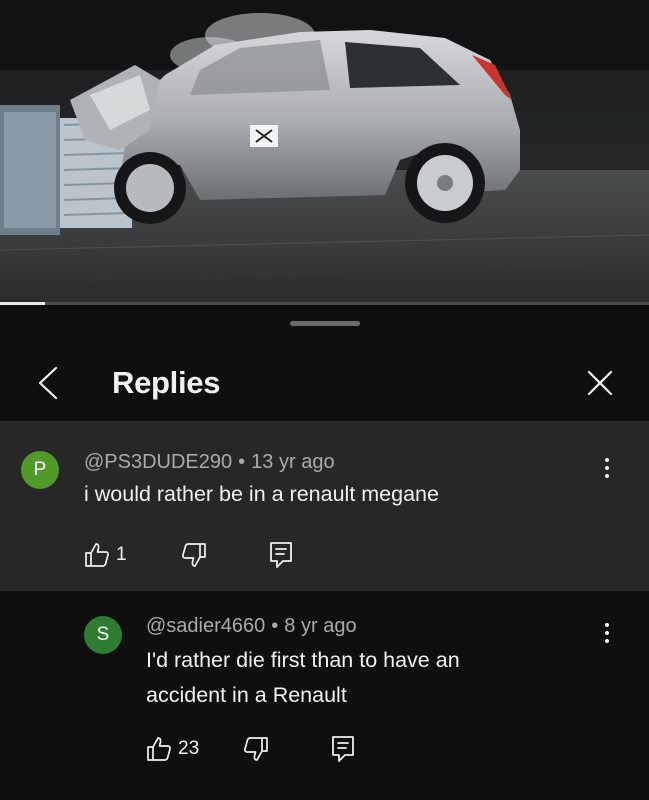  What do you see at coordinates (320, 626) in the screenshot?
I see `comment-age: 8 yr ago` at bounding box center [320, 626].